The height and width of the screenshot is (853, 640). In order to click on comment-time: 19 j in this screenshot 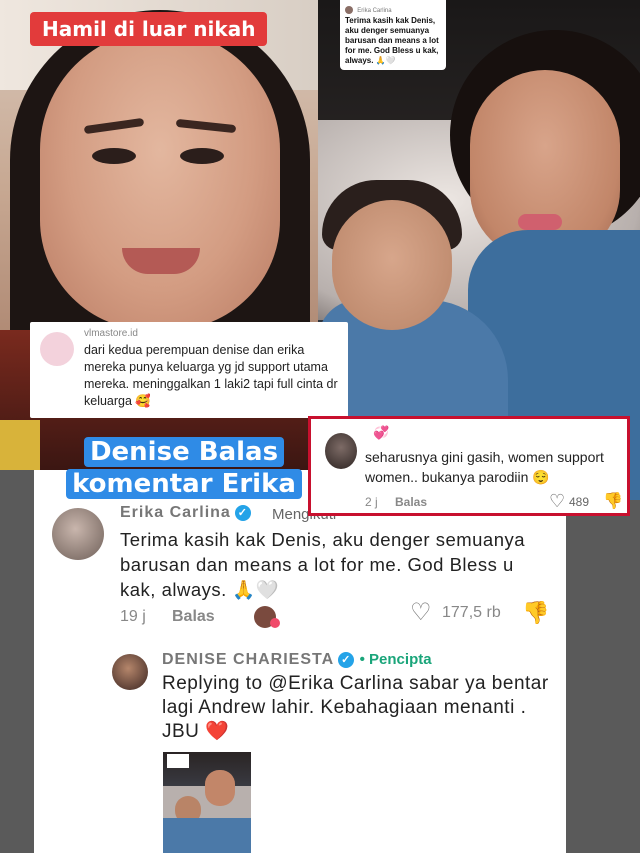, I will do `click(133, 616)`.